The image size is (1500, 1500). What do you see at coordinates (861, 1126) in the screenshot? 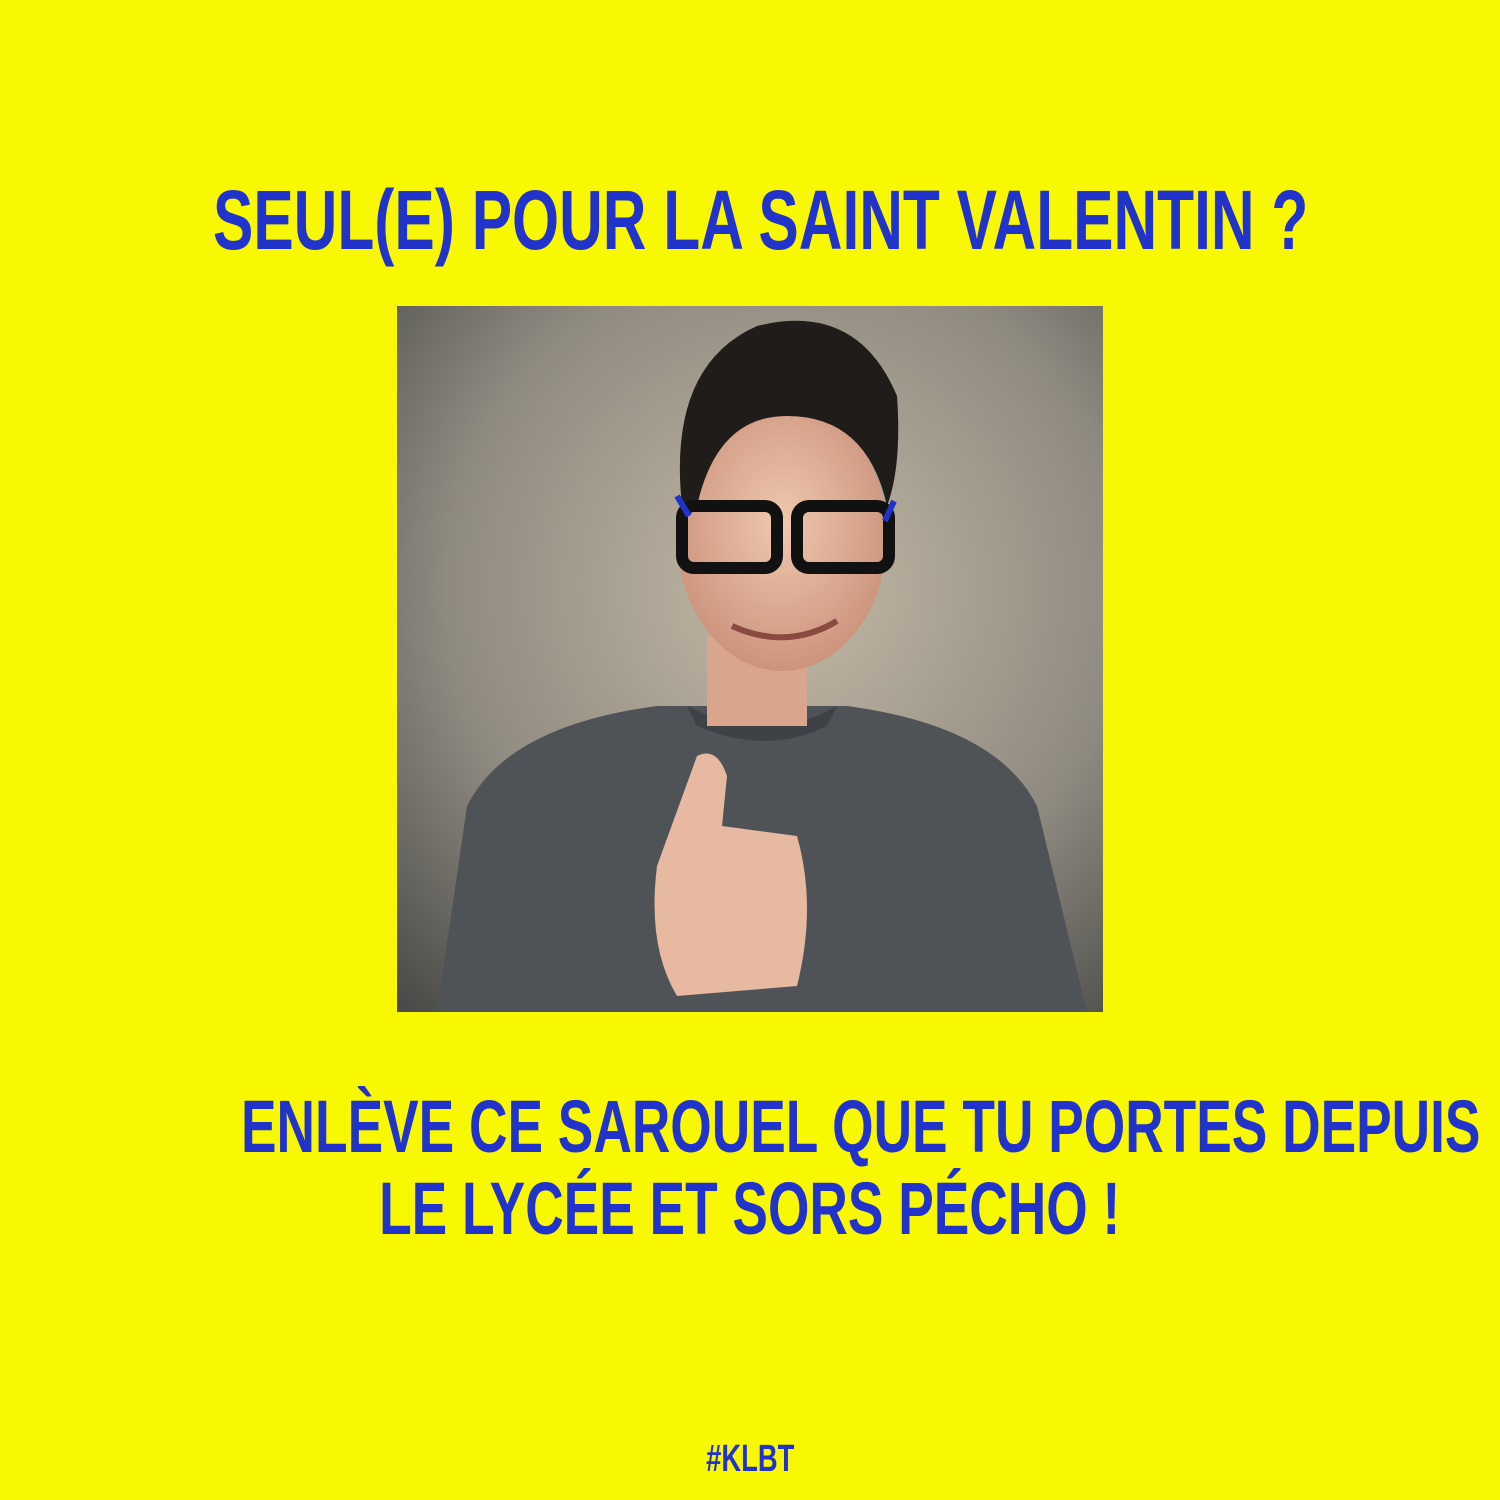
I see `subtitle-line-1-text: ENLÈVE CE SAROUEL QUE TU PORTES DEPUIS` at bounding box center [861, 1126].